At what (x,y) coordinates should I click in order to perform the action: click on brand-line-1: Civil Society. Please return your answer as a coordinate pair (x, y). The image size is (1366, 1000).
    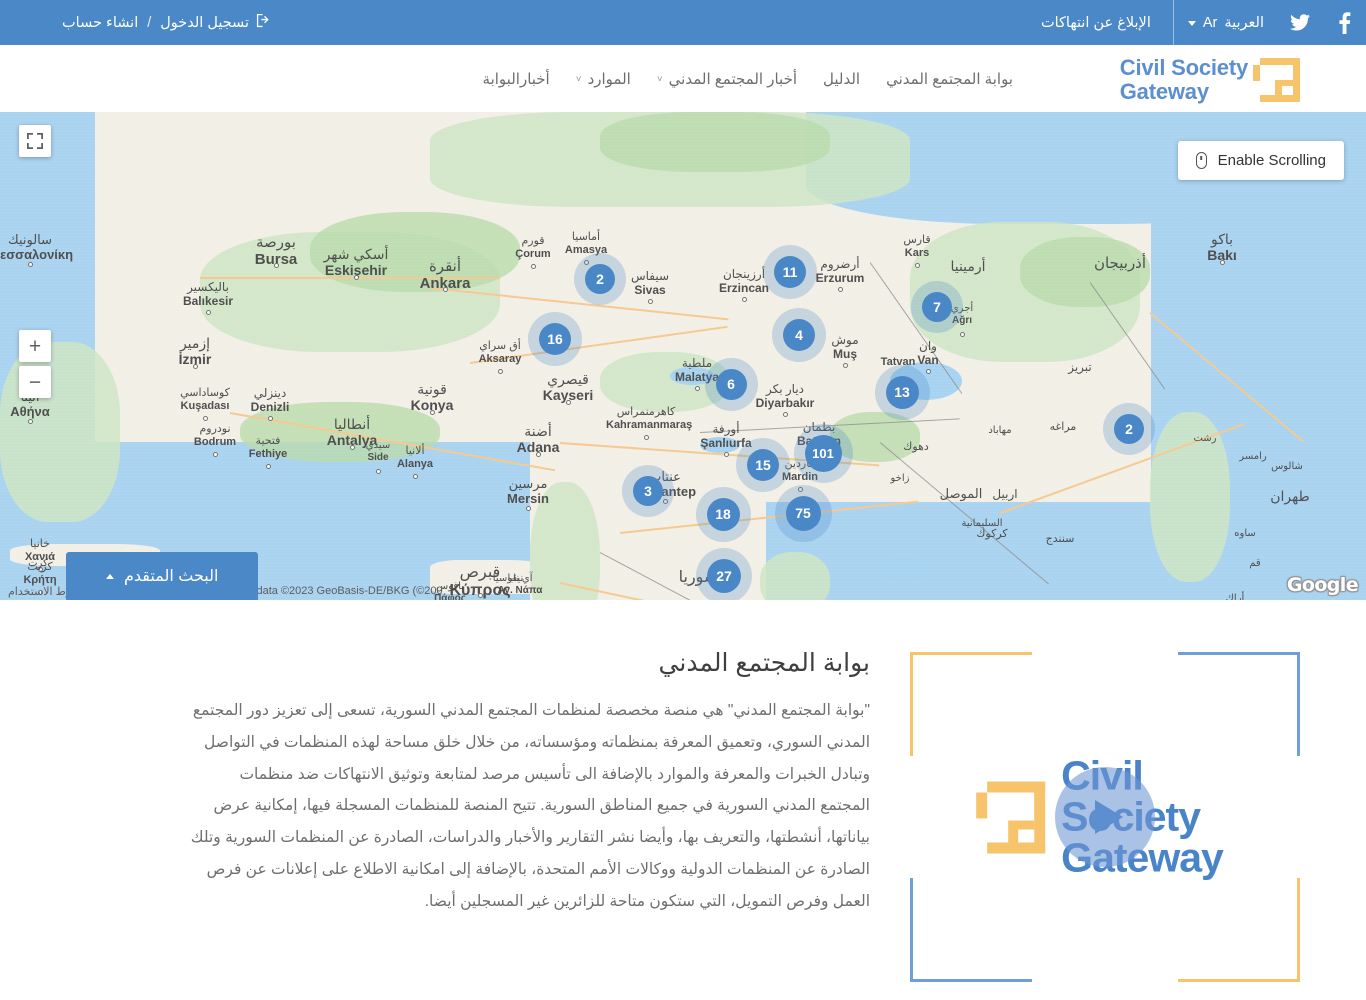
    Looking at the image, I should click on (1183, 67).